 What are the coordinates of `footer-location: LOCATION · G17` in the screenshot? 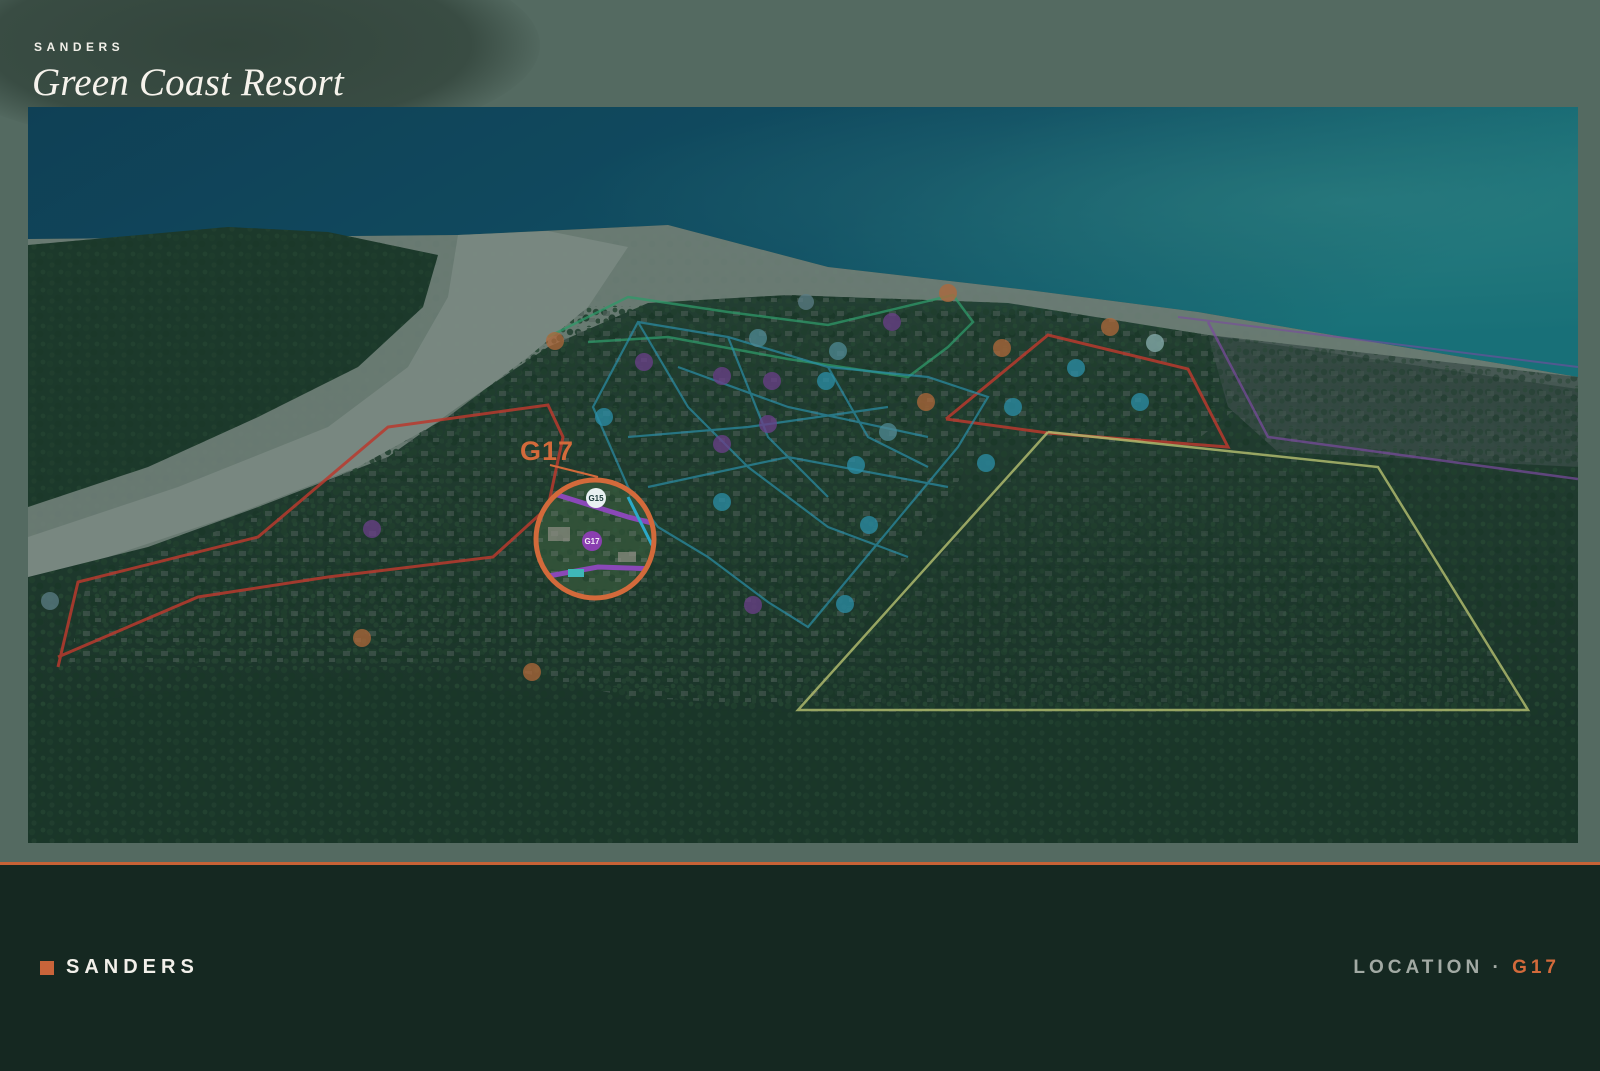 It's located at (1456, 968).